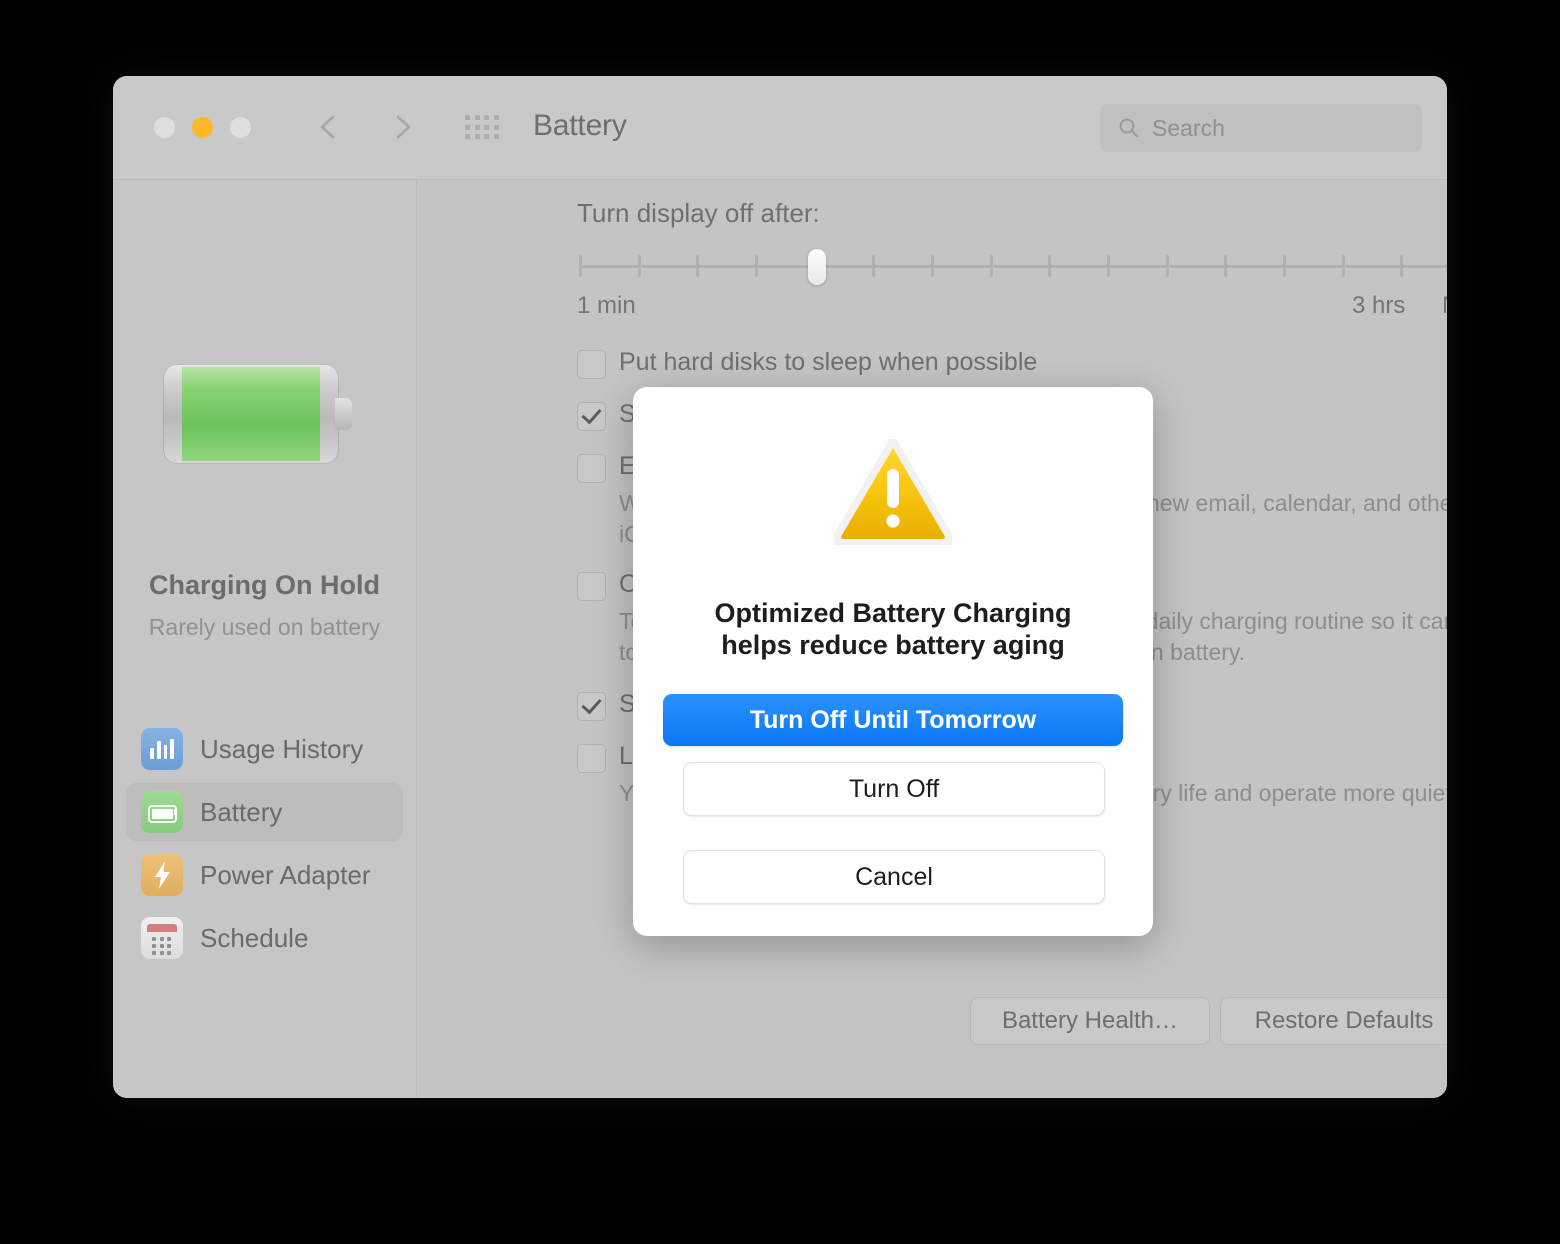 The image size is (1560, 1244). Describe the element at coordinates (402, 127) in the screenshot. I see `chevron-right-icon` at that location.